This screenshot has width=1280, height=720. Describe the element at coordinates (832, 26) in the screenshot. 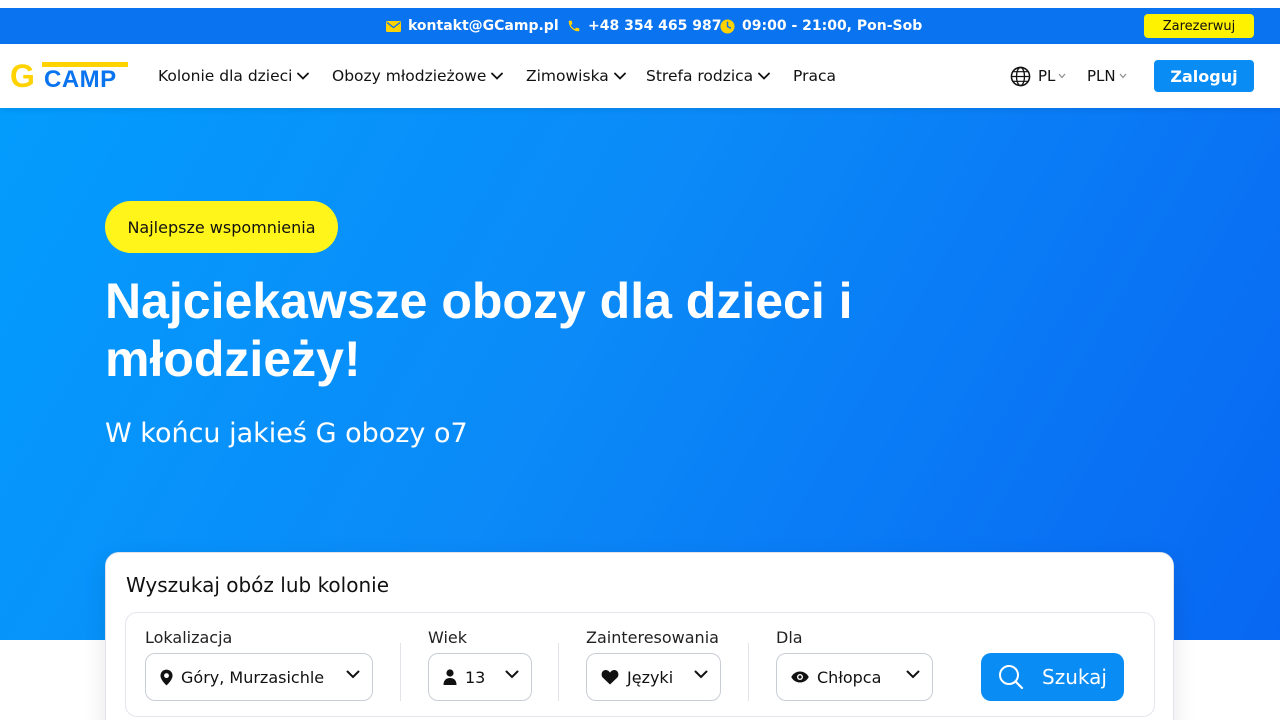

I see `hours-text: 09:00 - 21:00, Pon-Sob` at that location.